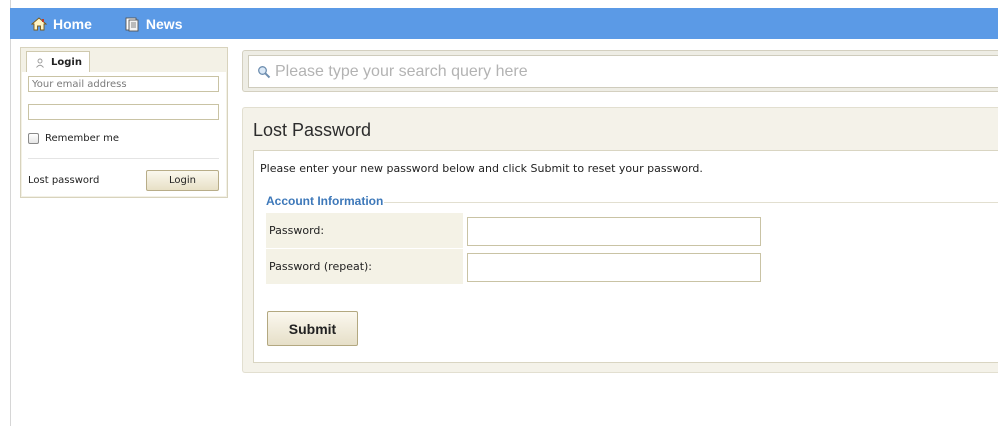 The width and height of the screenshot is (998, 426). I want to click on fieldset-legend: Account Information, so click(325, 201).